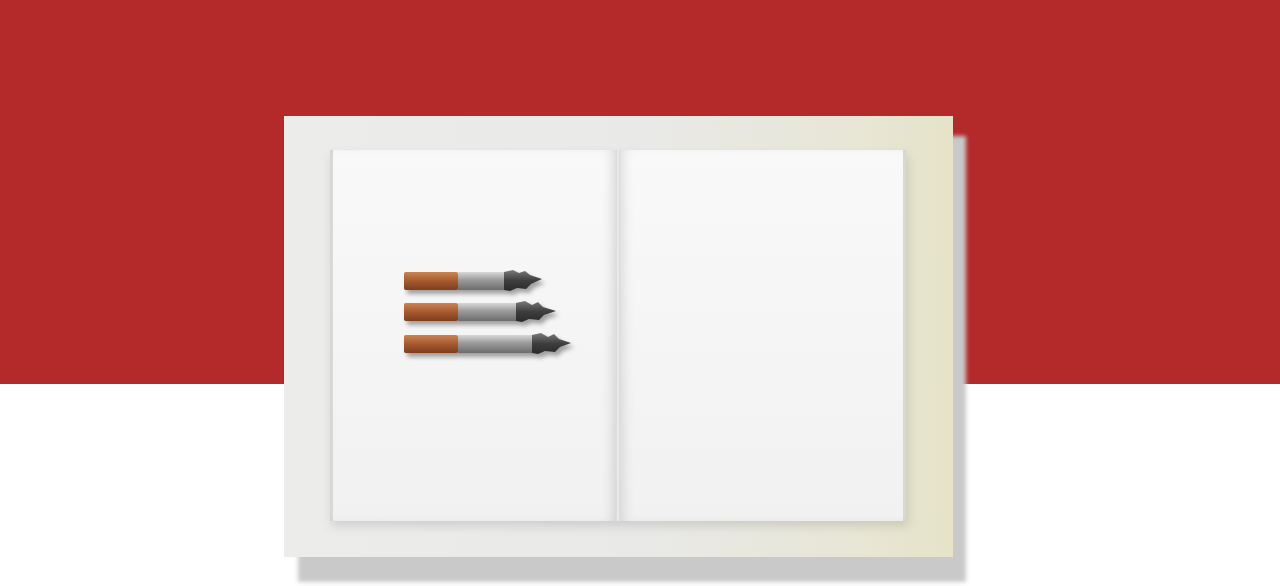  I want to click on cigarettes-menu-icon, so click(487, 312).